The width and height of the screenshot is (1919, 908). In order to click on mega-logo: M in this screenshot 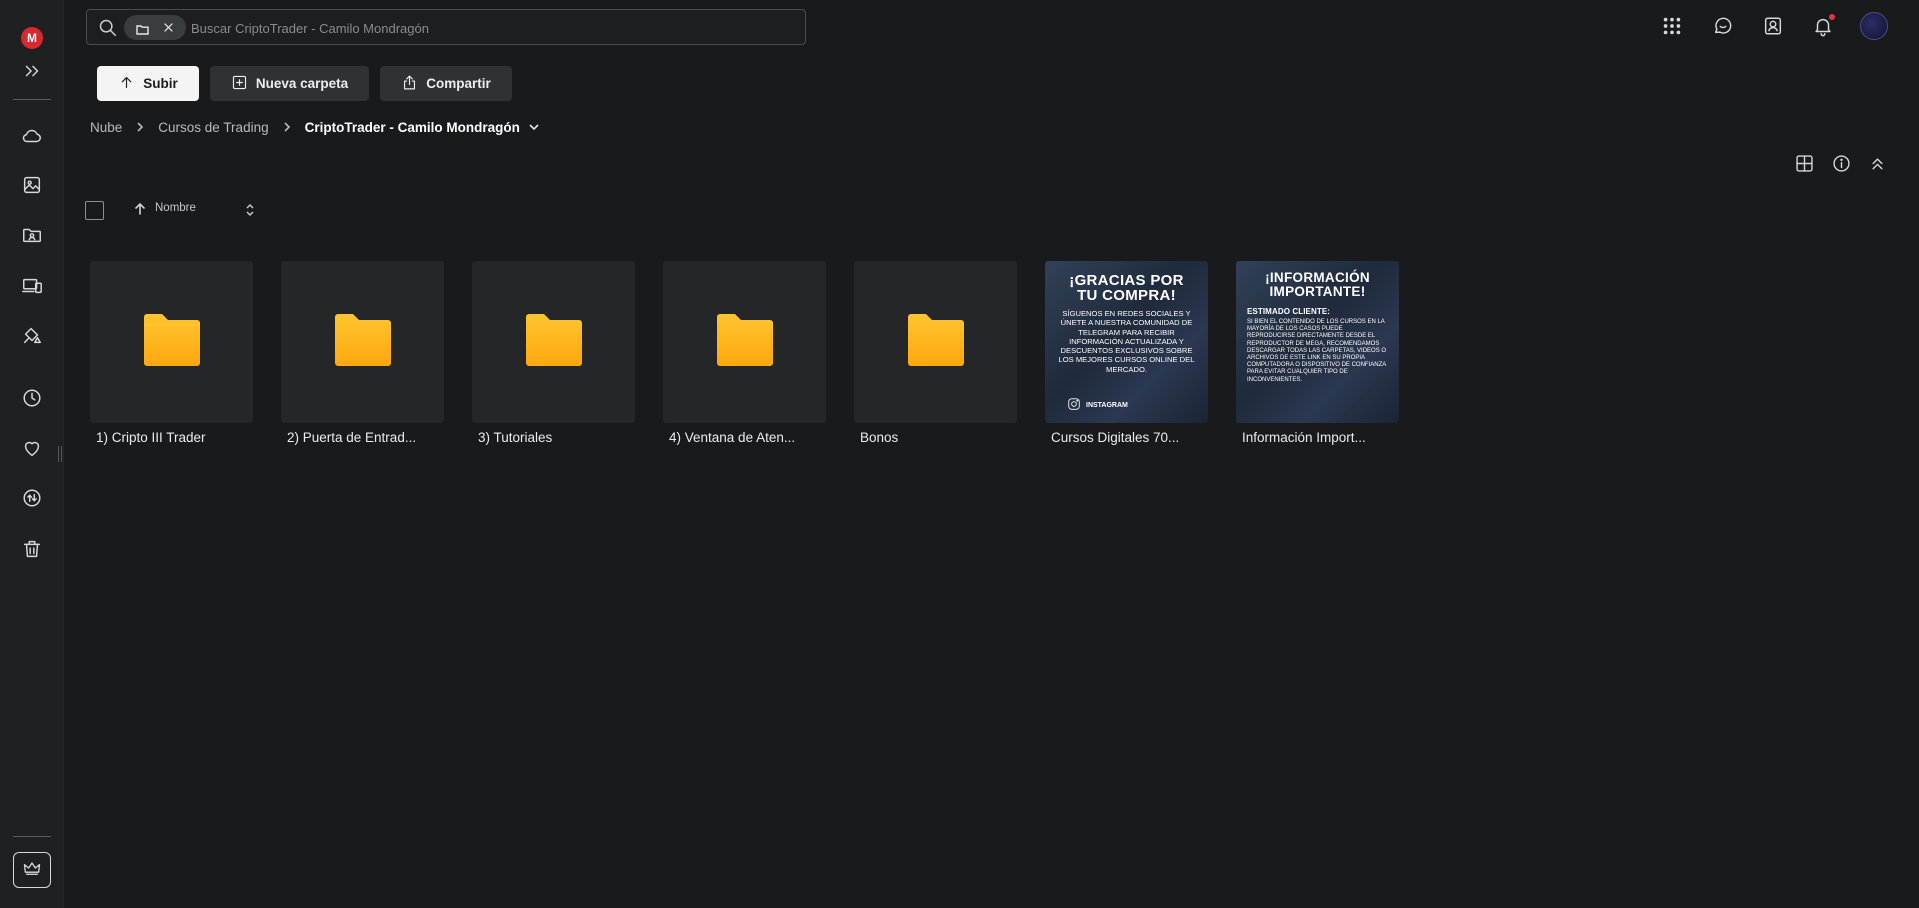, I will do `click(32, 38)`.